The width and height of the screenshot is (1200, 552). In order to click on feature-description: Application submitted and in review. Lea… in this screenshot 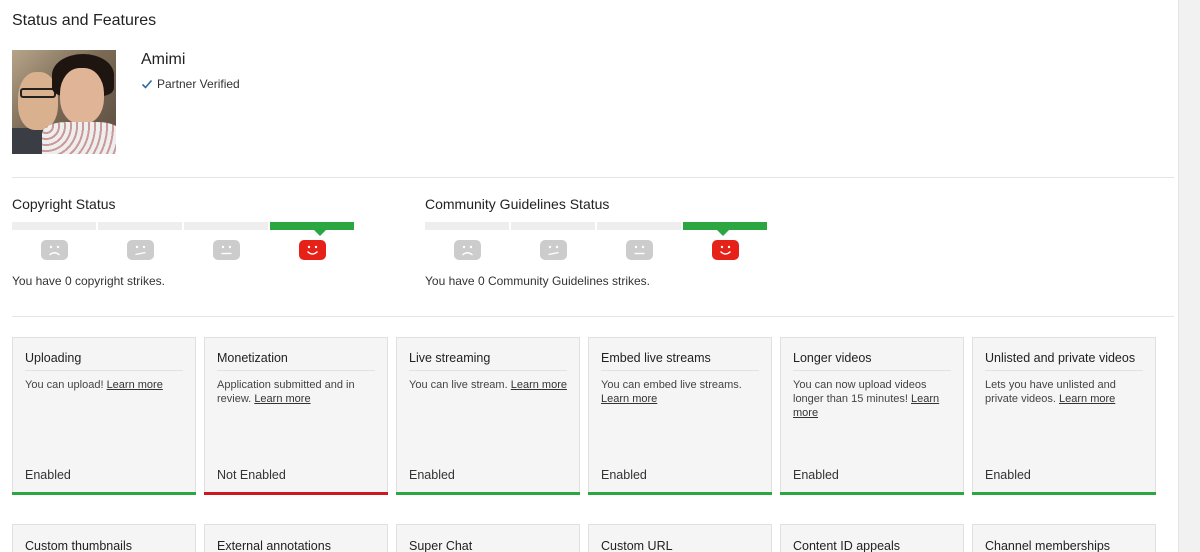, I will do `click(286, 392)`.